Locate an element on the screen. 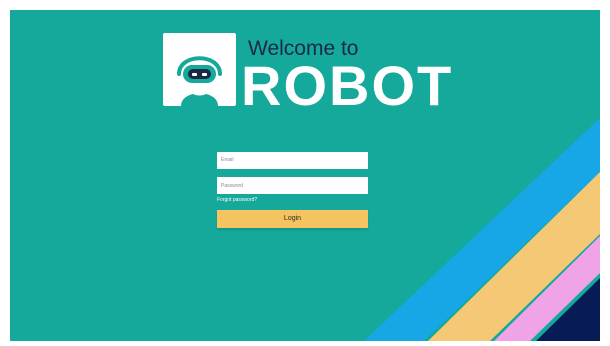  email-field is located at coordinates (292, 160).